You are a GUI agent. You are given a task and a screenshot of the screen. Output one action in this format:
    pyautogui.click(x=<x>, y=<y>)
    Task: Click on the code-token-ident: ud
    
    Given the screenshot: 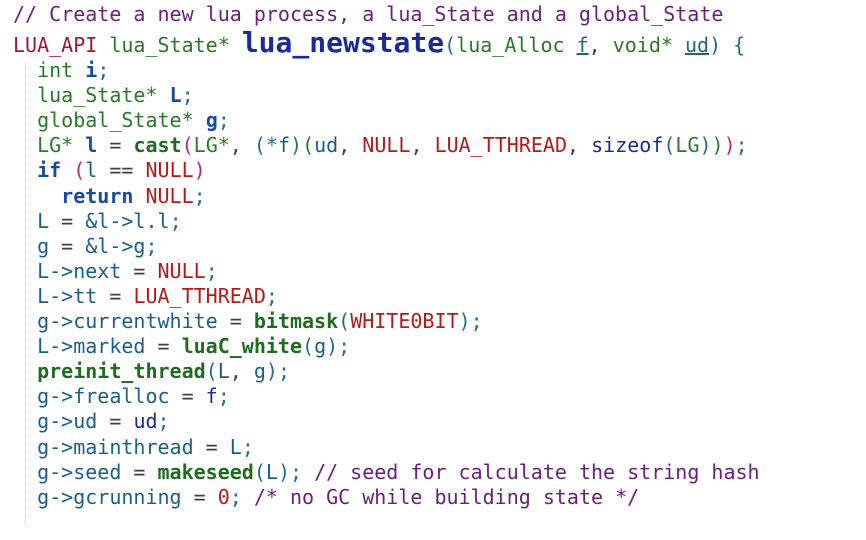 What is the action you would take?
    pyautogui.click(x=145, y=421)
    